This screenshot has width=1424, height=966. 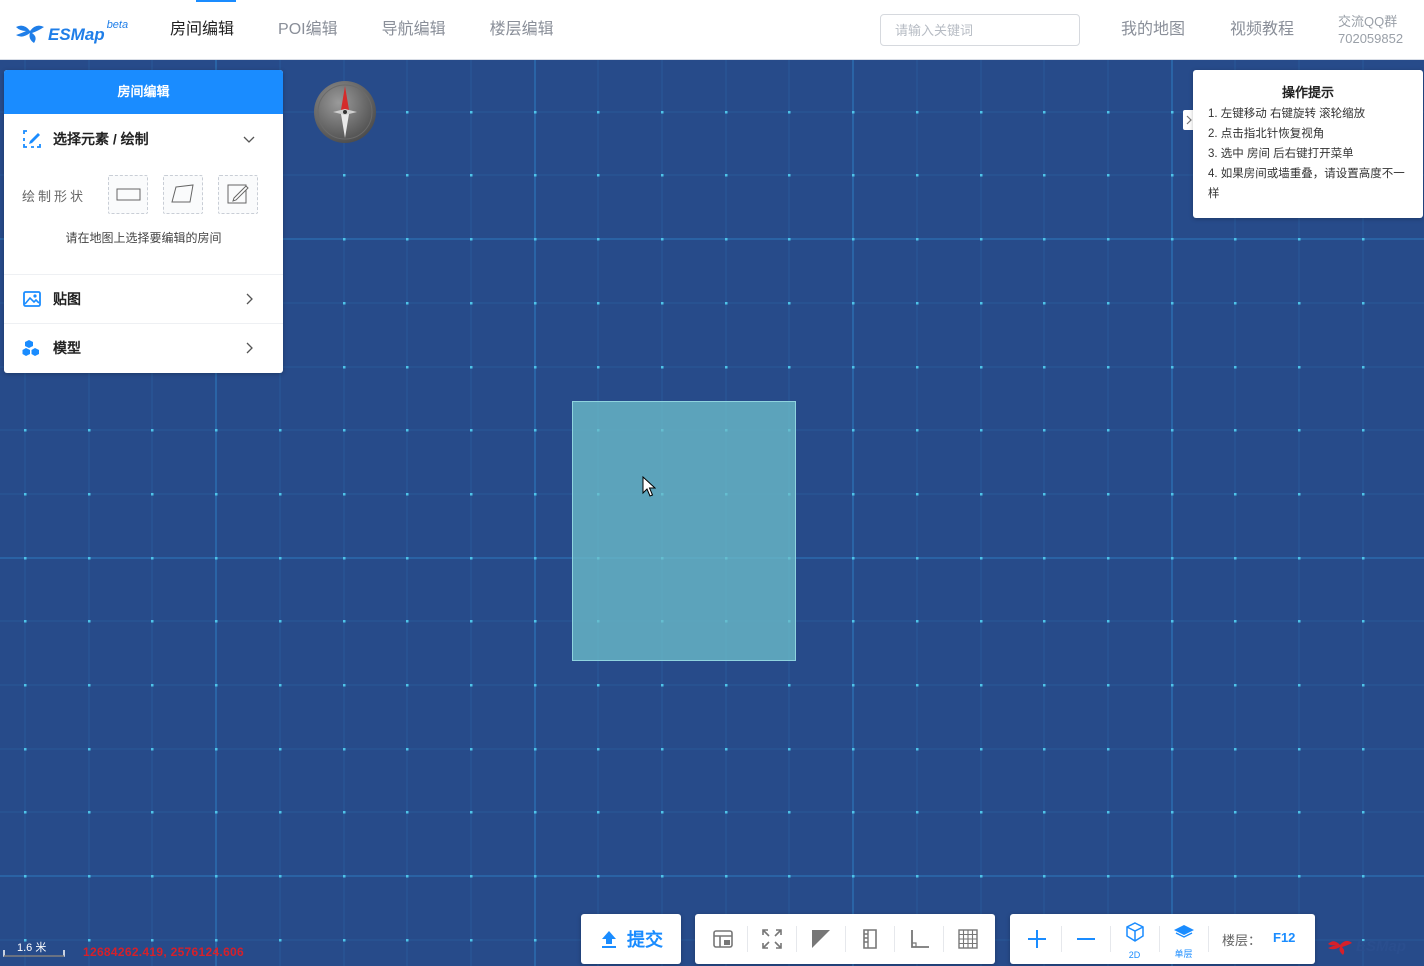 I want to click on model-cubes-icon, so click(x=30, y=347).